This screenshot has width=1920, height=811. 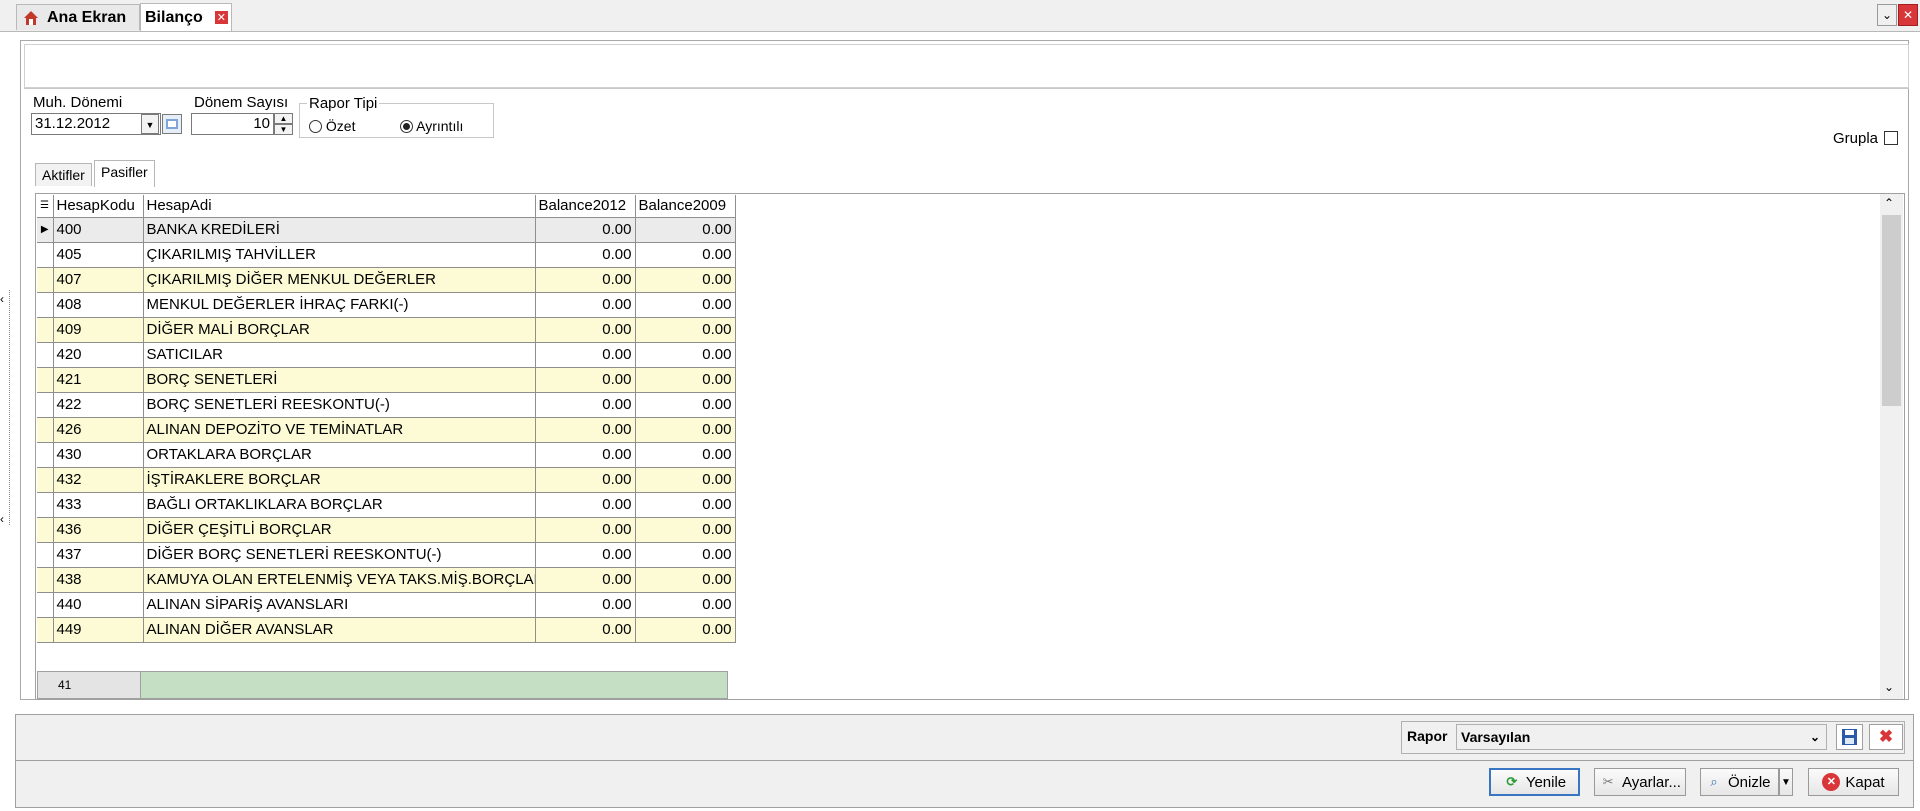 I want to click on table-row: 436 DİĞER ÇEŞİTLİ BORÇLAR 0.00 0.00, so click(x=386, y=530).